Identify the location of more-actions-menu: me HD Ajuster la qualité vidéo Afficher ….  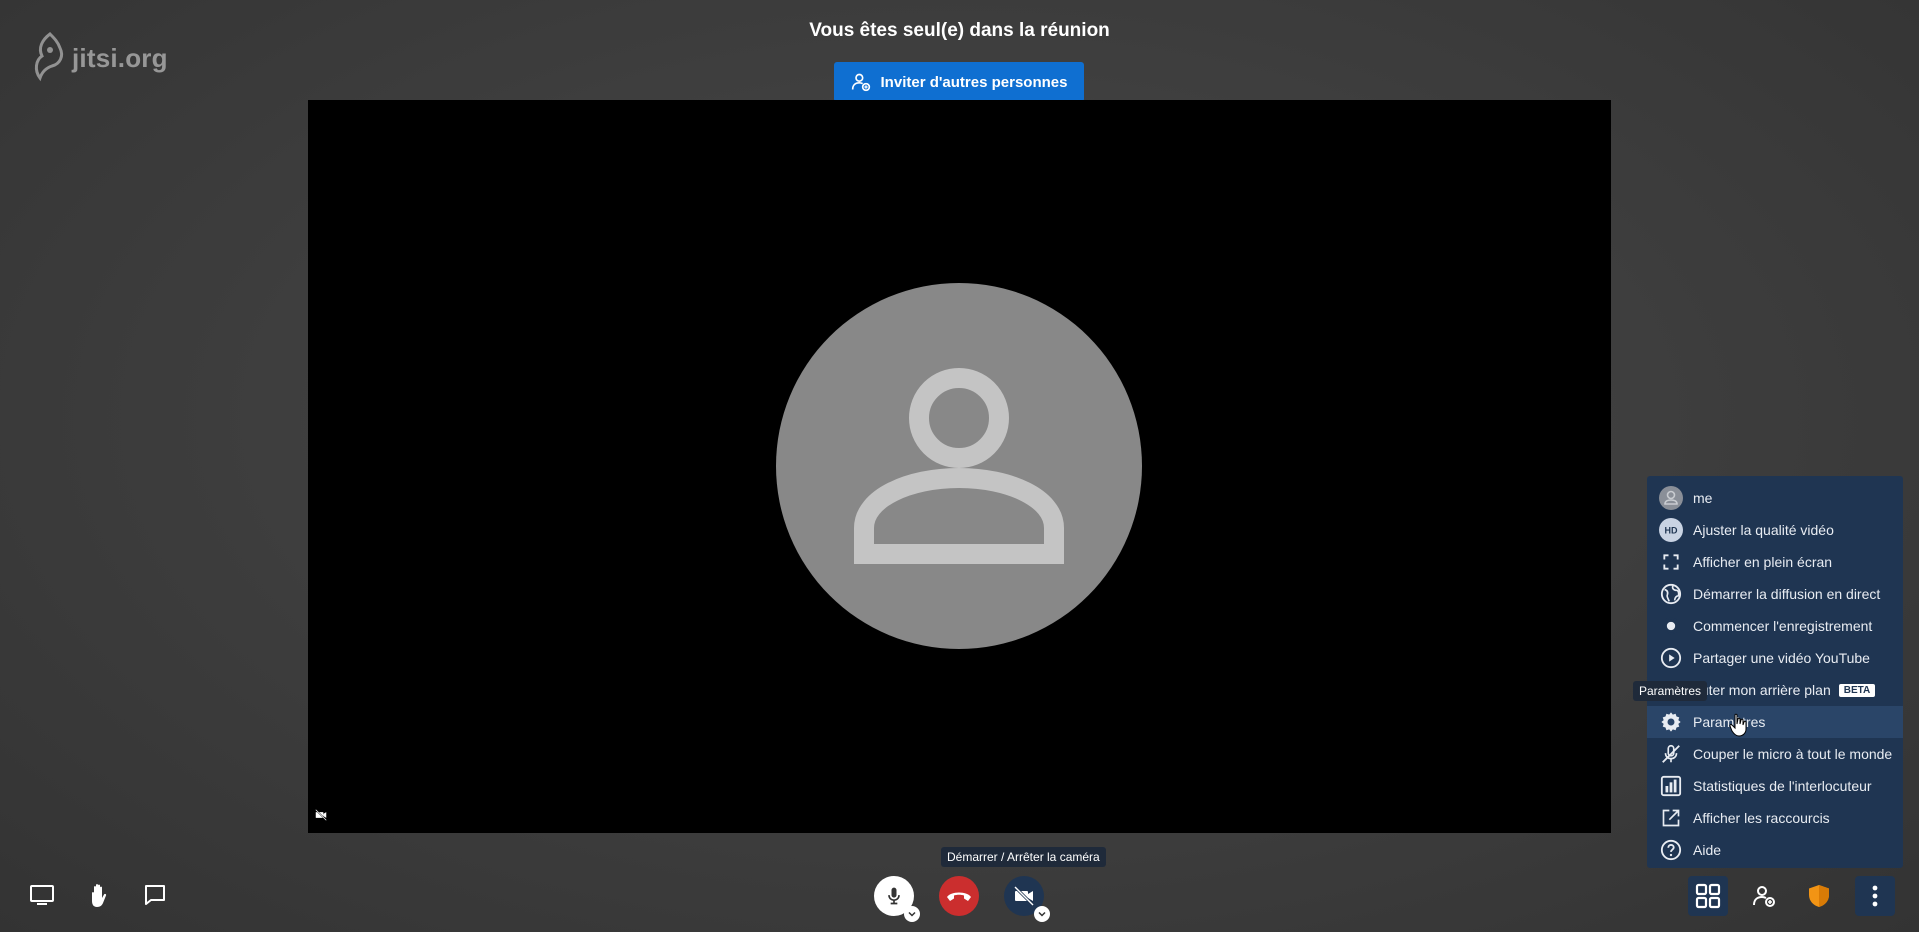
(1775, 672).